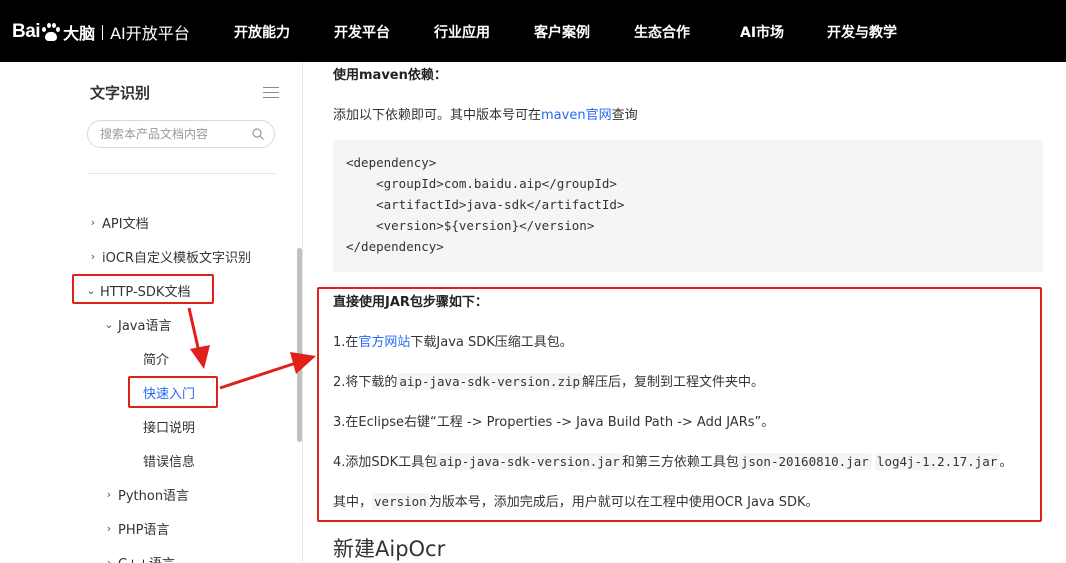 Image resolution: width=1066 pixels, height=563 pixels. What do you see at coordinates (395, 246) in the screenshot?
I see `code-line: </dependency>` at bounding box center [395, 246].